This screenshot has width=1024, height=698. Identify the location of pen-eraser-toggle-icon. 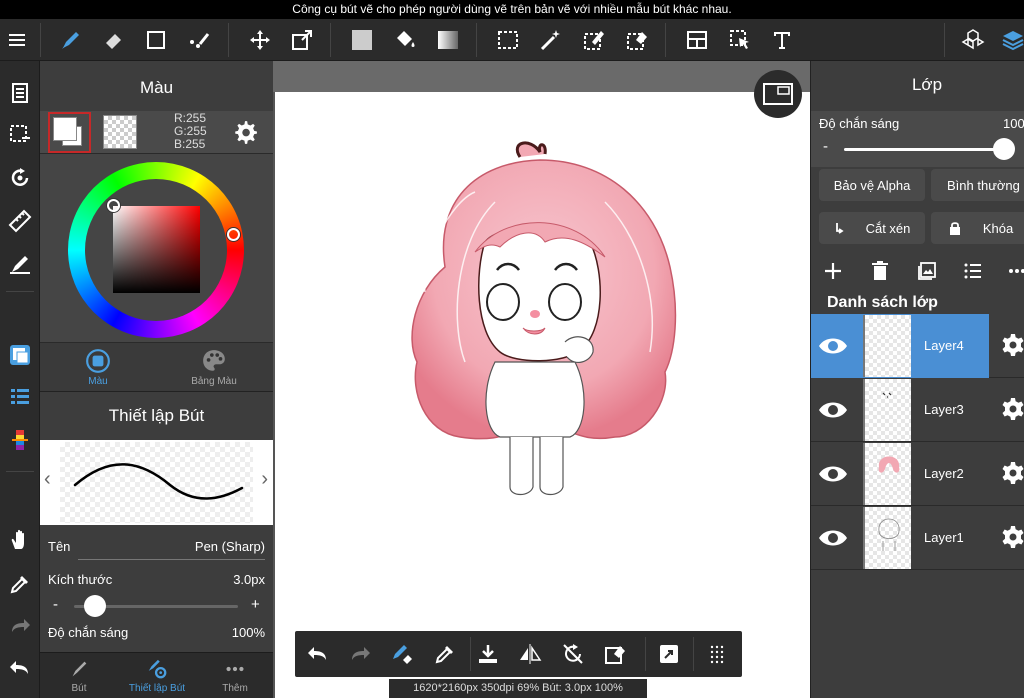
(402, 654).